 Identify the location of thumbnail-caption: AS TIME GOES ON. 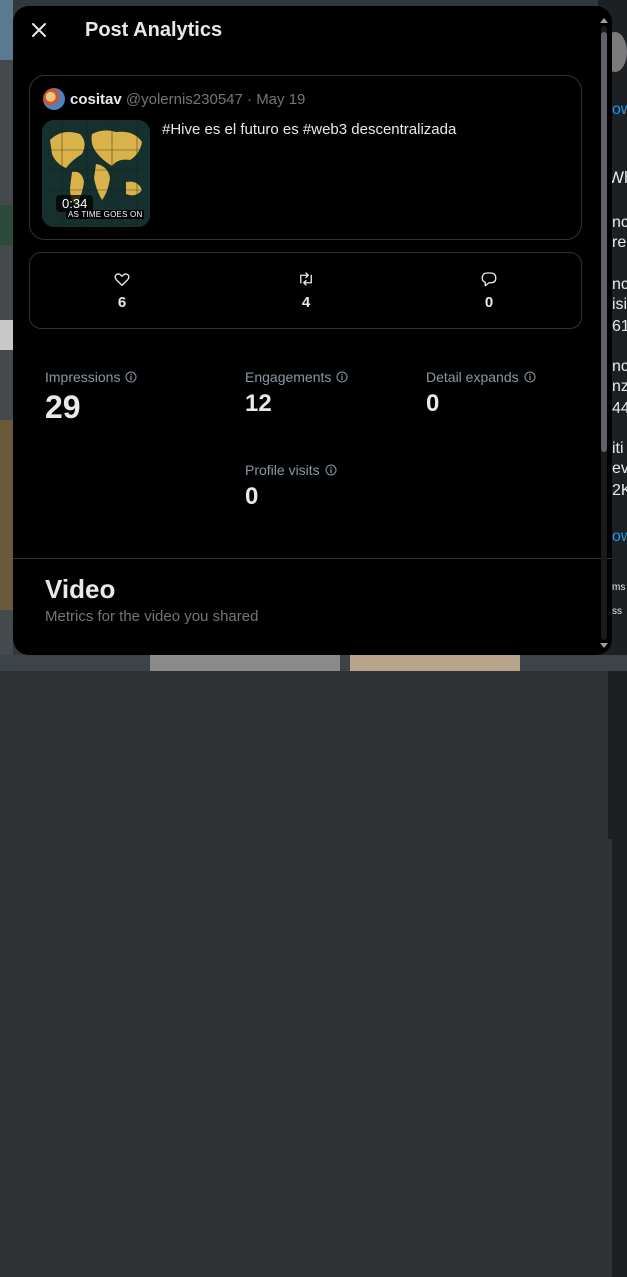
(105, 214).